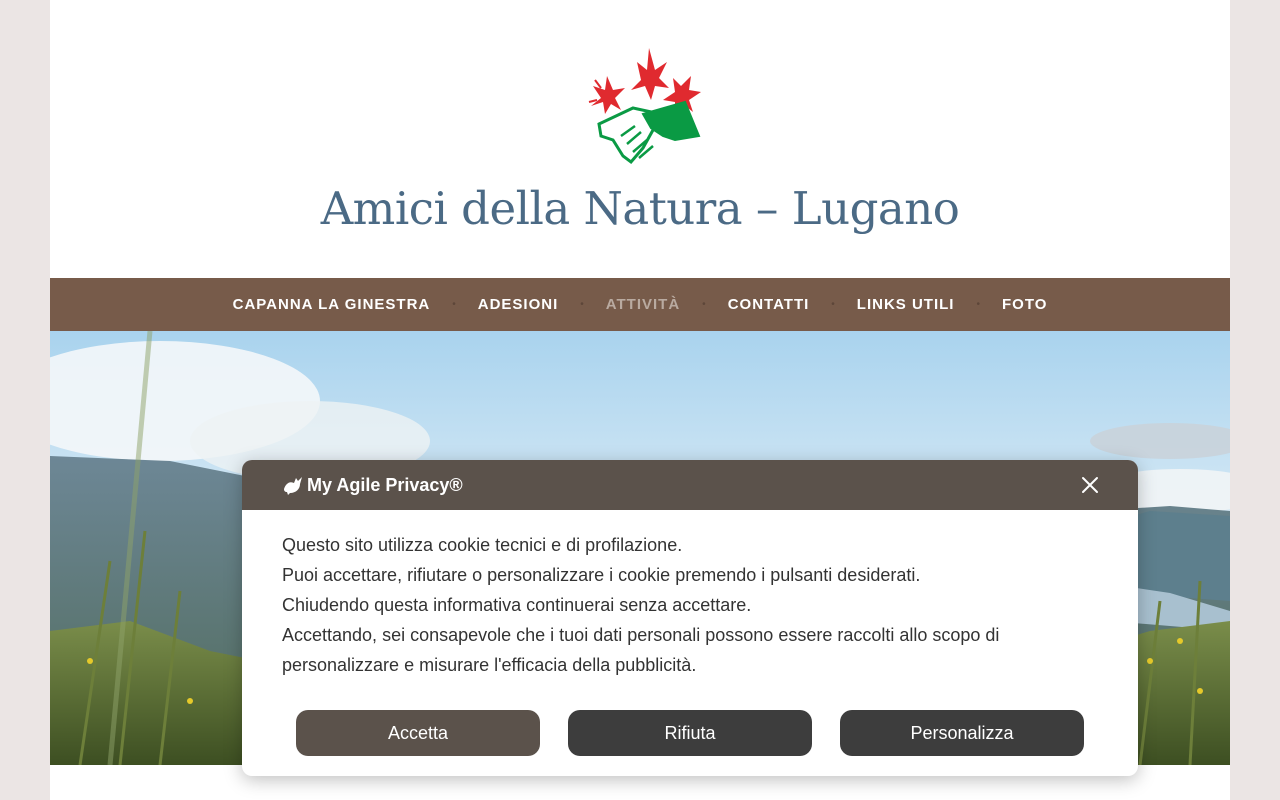 The height and width of the screenshot is (800, 1280). I want to click on accept-button: Accetta, so click(418, 733).